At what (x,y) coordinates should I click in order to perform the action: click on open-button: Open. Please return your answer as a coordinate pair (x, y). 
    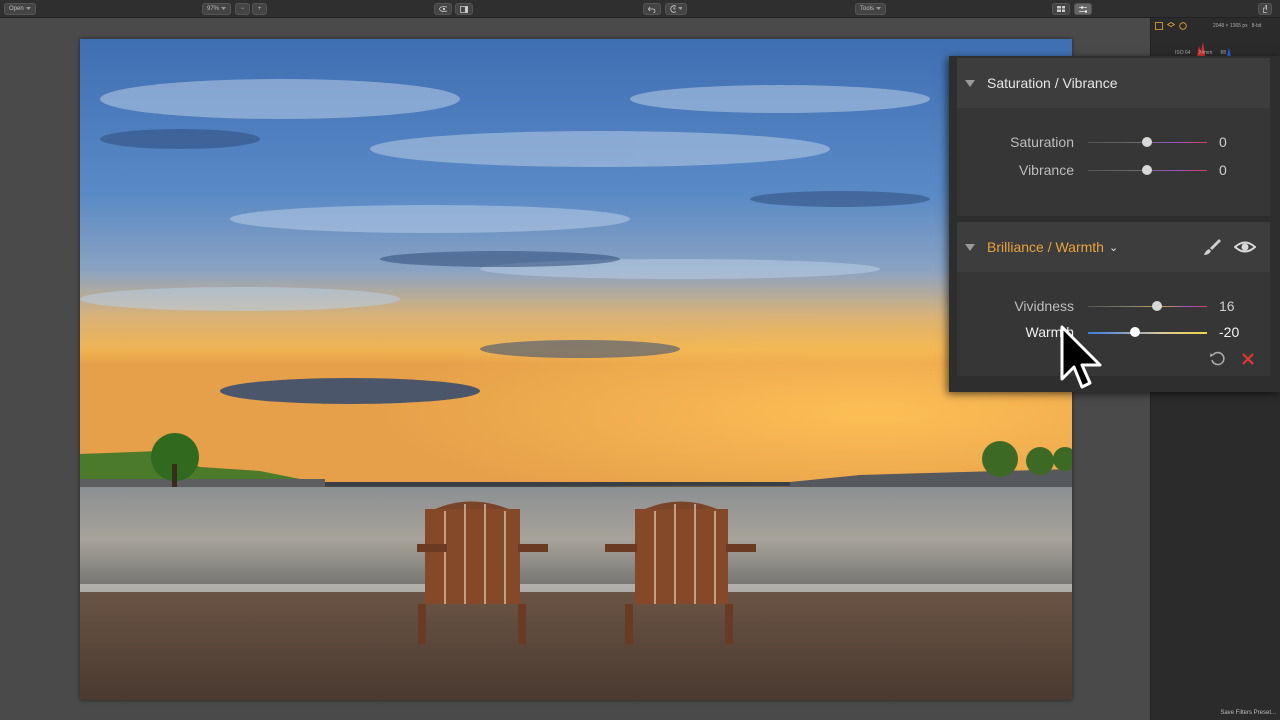
    Looking at the image, I should click on (20, 9).